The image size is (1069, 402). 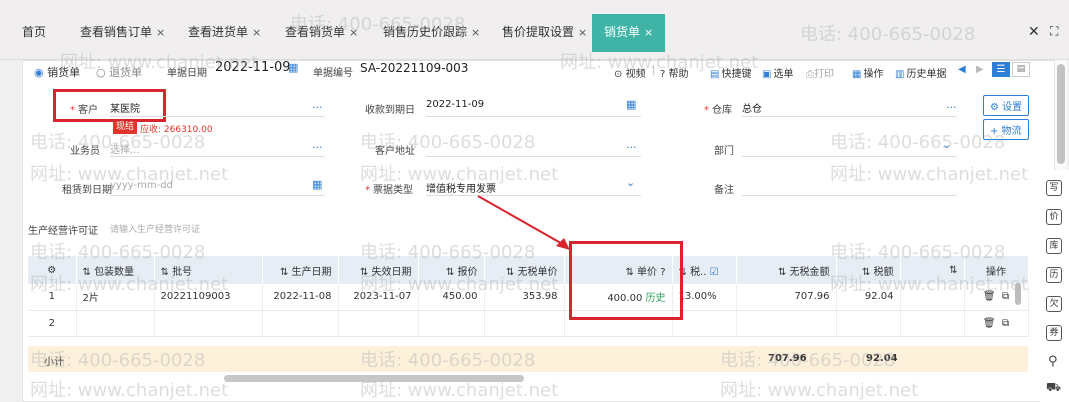 I want to click on column-header: ⇅ 生产日期, so click(x=300, y=270).